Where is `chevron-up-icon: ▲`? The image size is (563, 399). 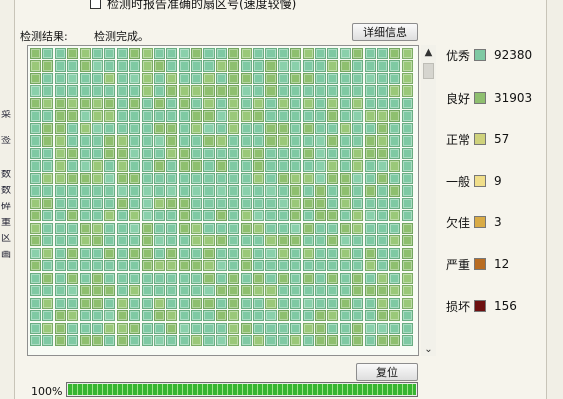 chevron-up-icon: ▲ is located at coordinates (428, 52).